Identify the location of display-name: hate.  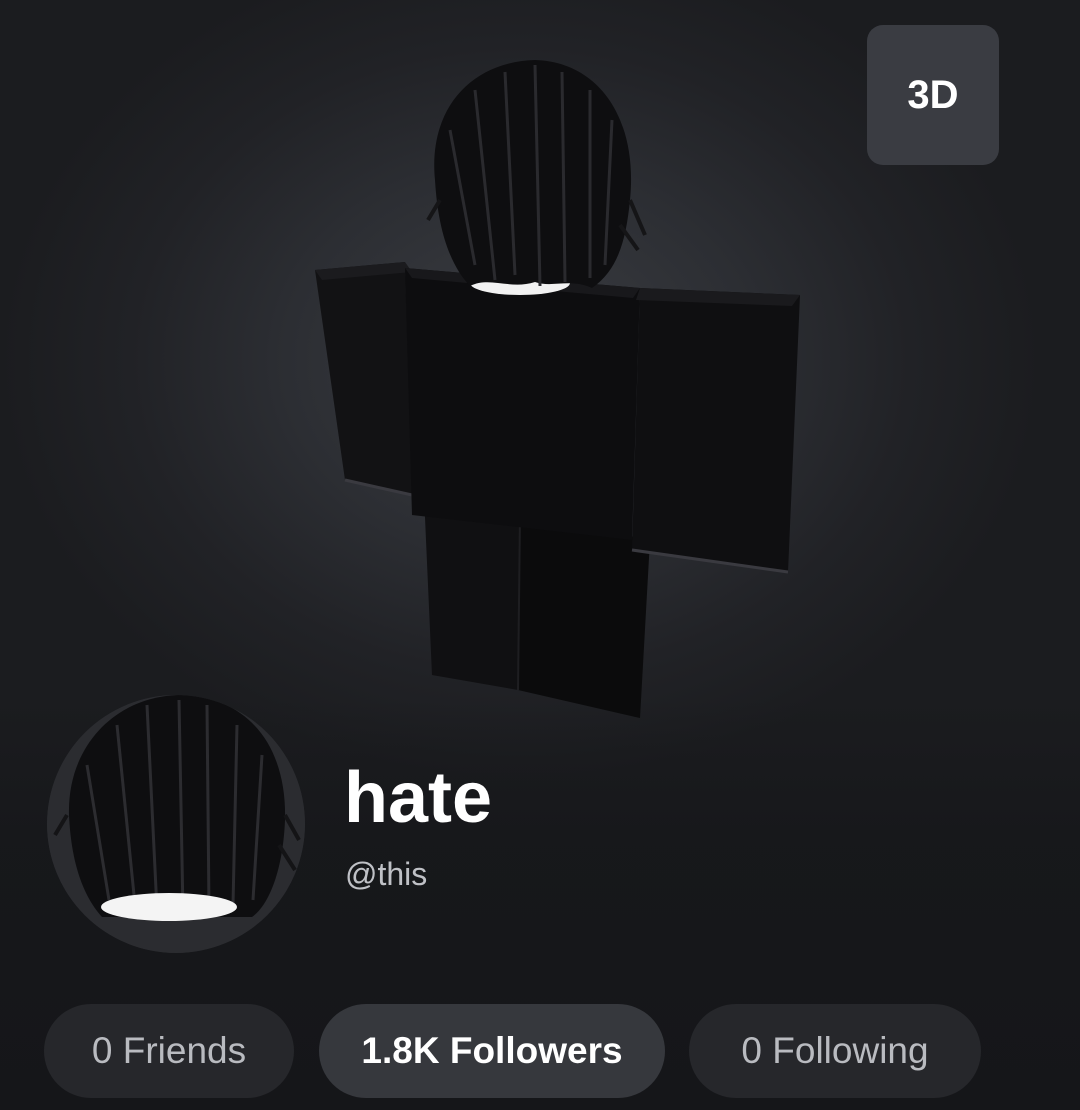
(418, 798).